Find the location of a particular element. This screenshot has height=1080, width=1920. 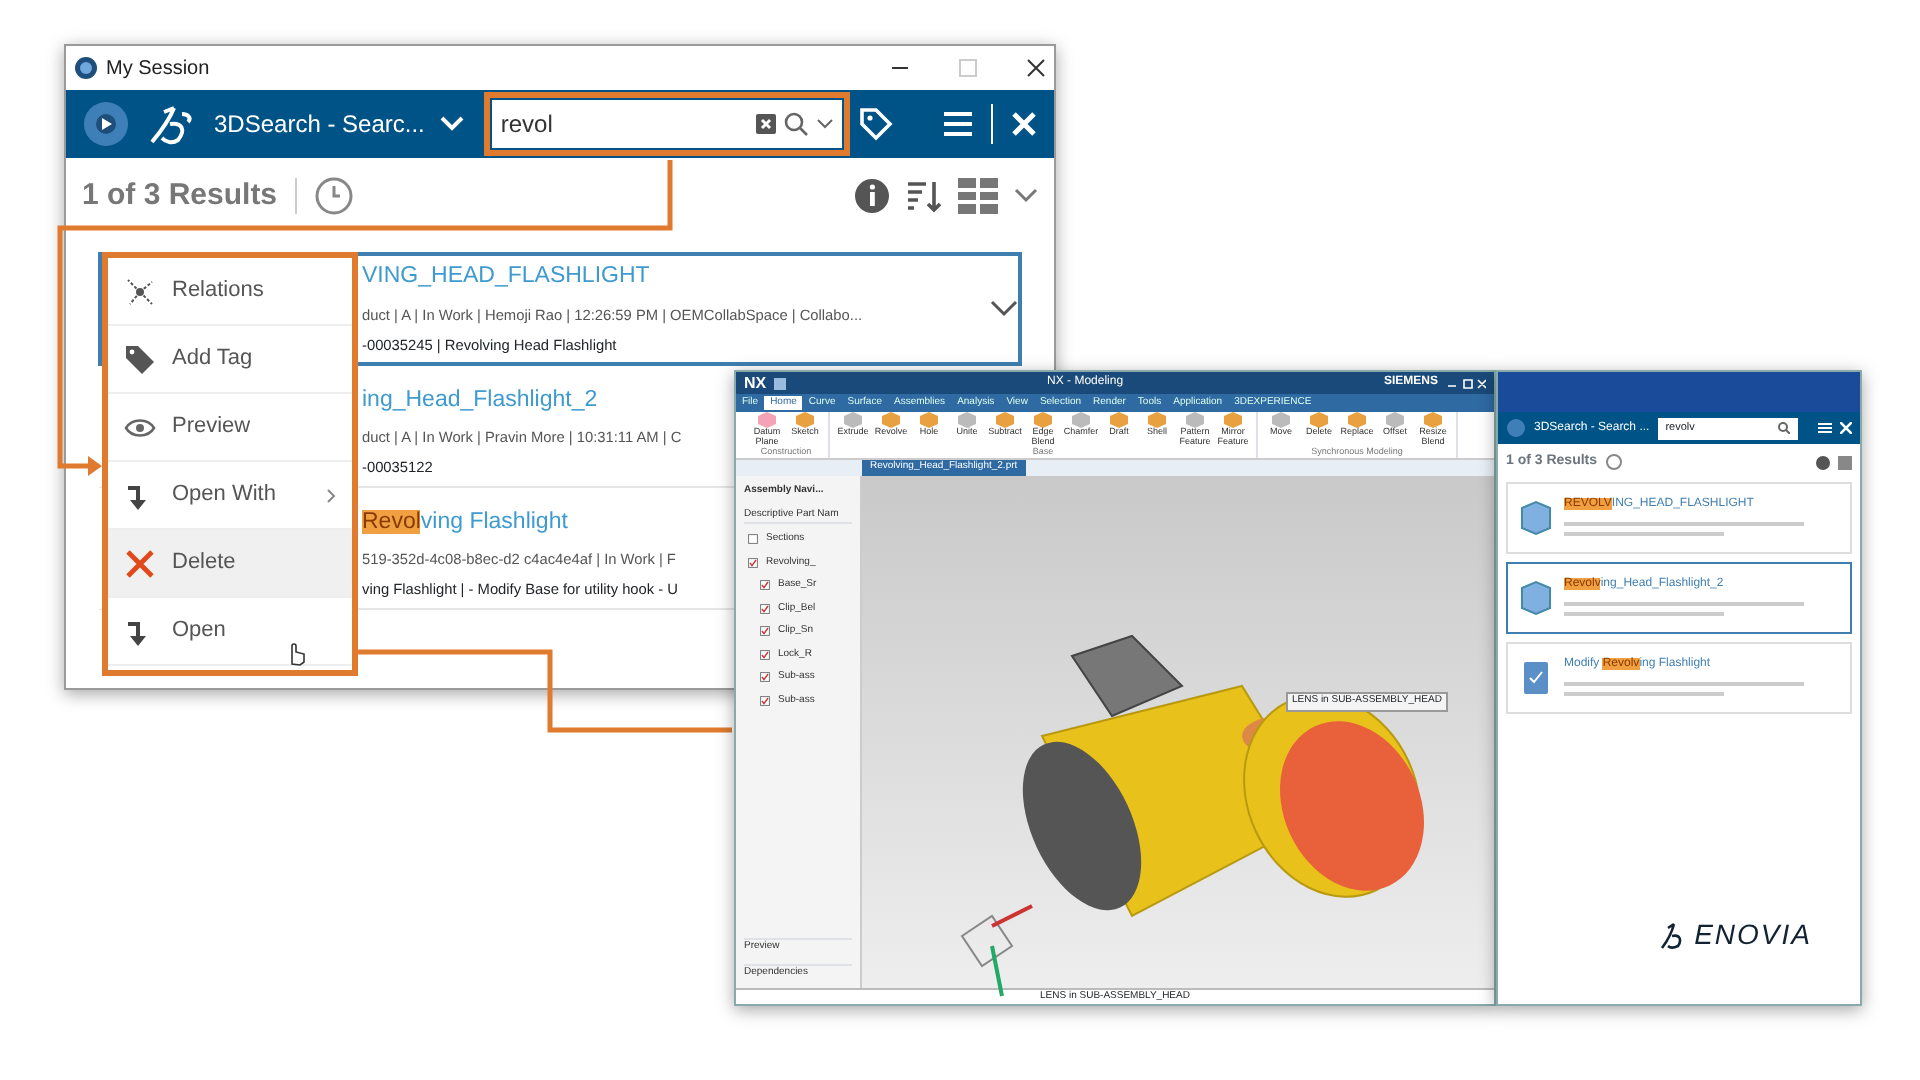

window-title: My Session is located at coordinates (159, 69).